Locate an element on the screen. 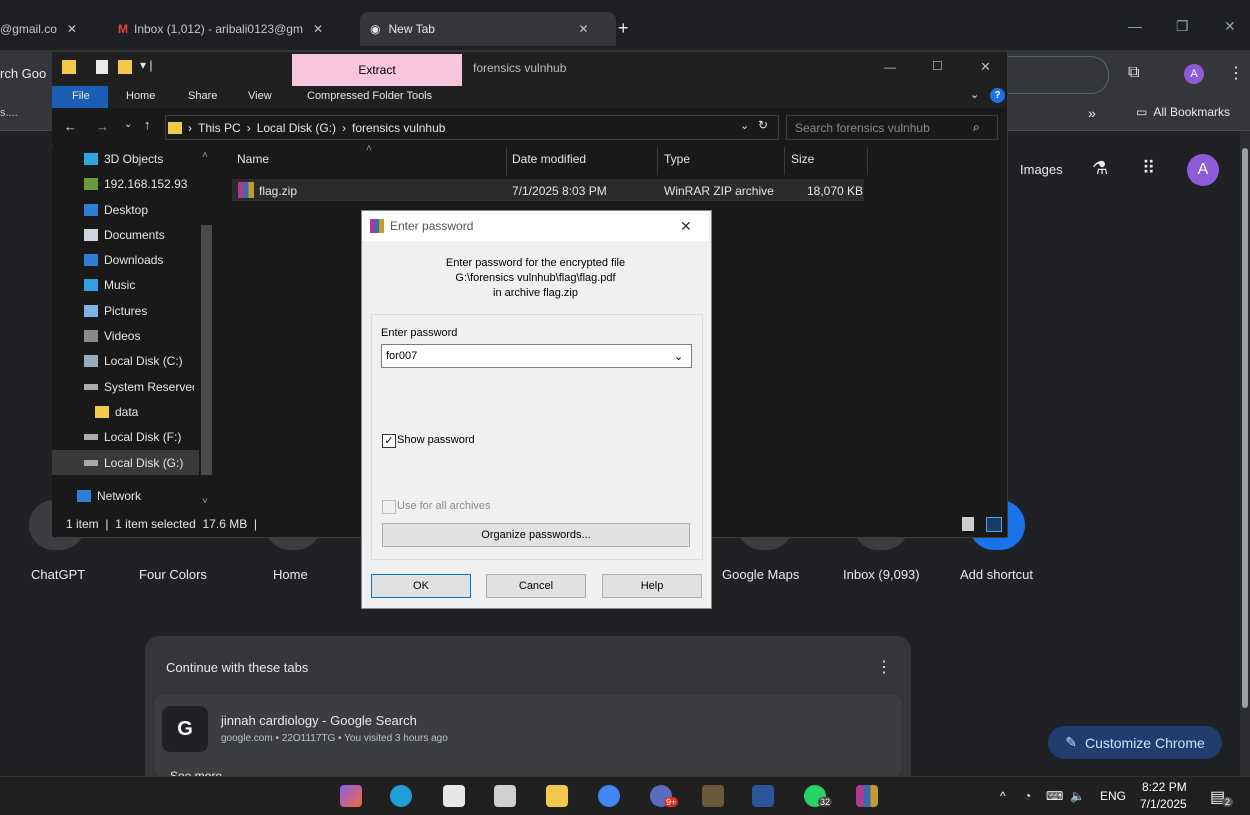 This screenshot has height=815, width=1250. show-password-label: Show password is located at coordinates (436, 440).